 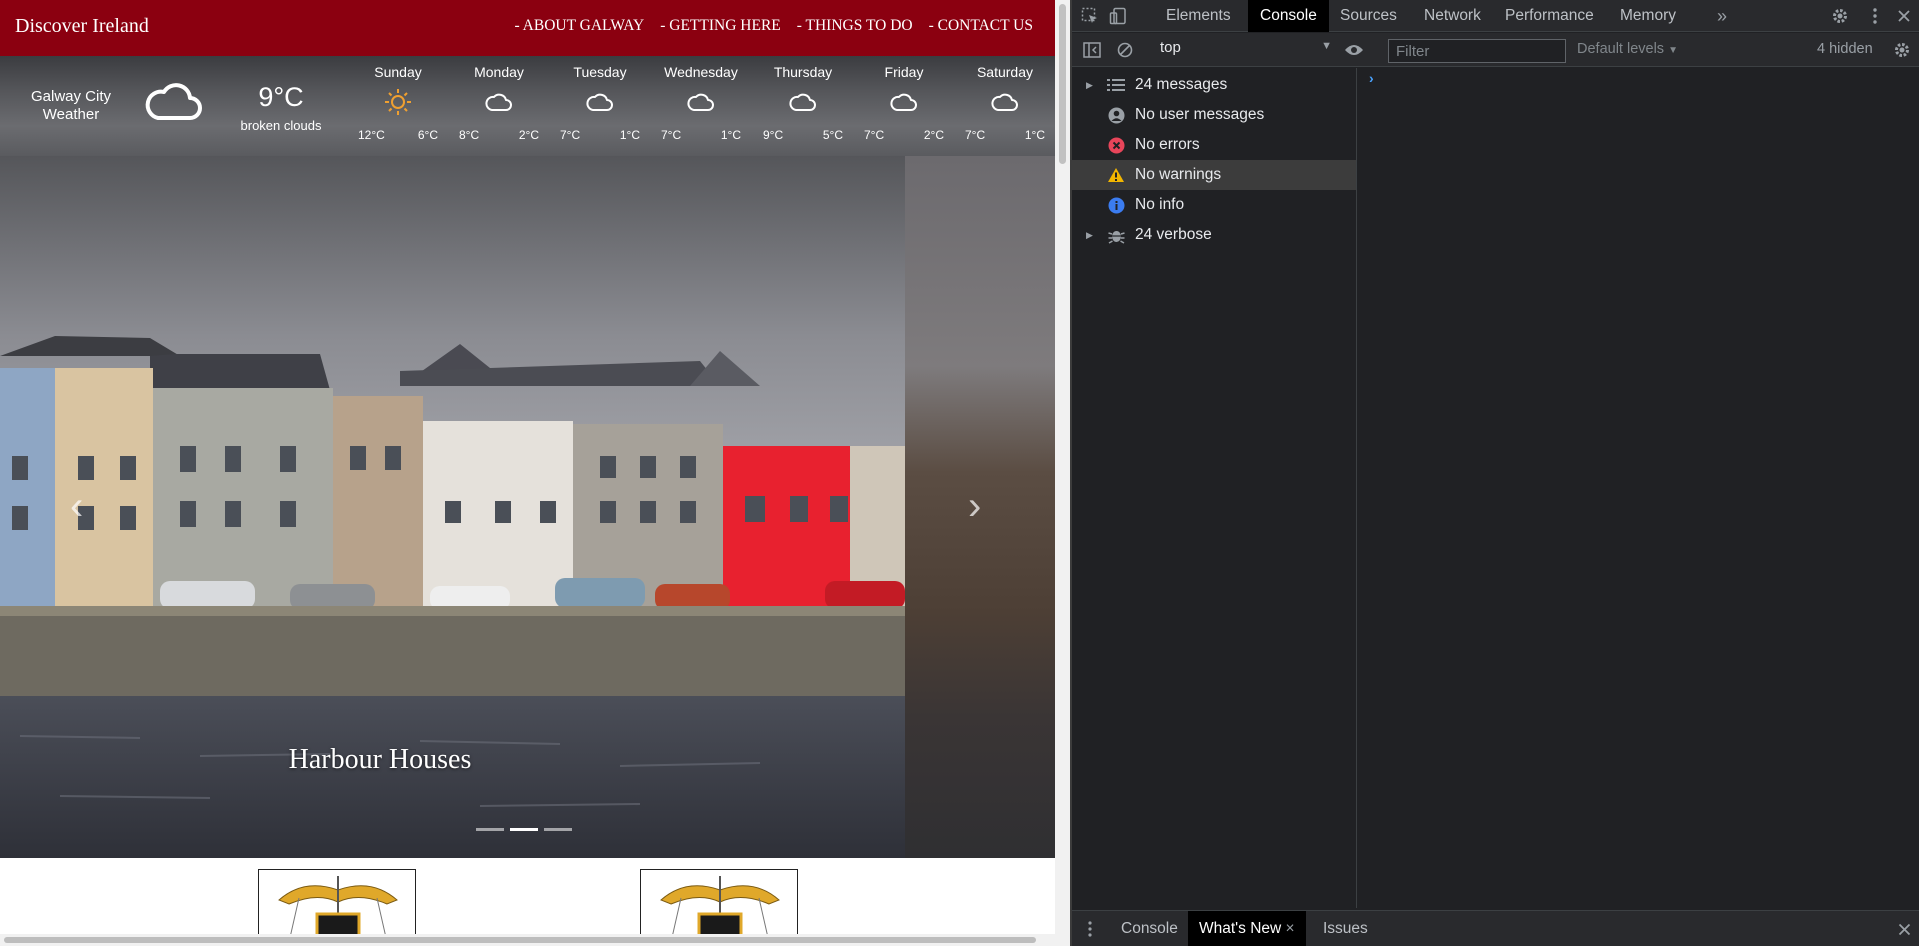 I want to click on galway-crest-logo, so click(x=337, y=905).